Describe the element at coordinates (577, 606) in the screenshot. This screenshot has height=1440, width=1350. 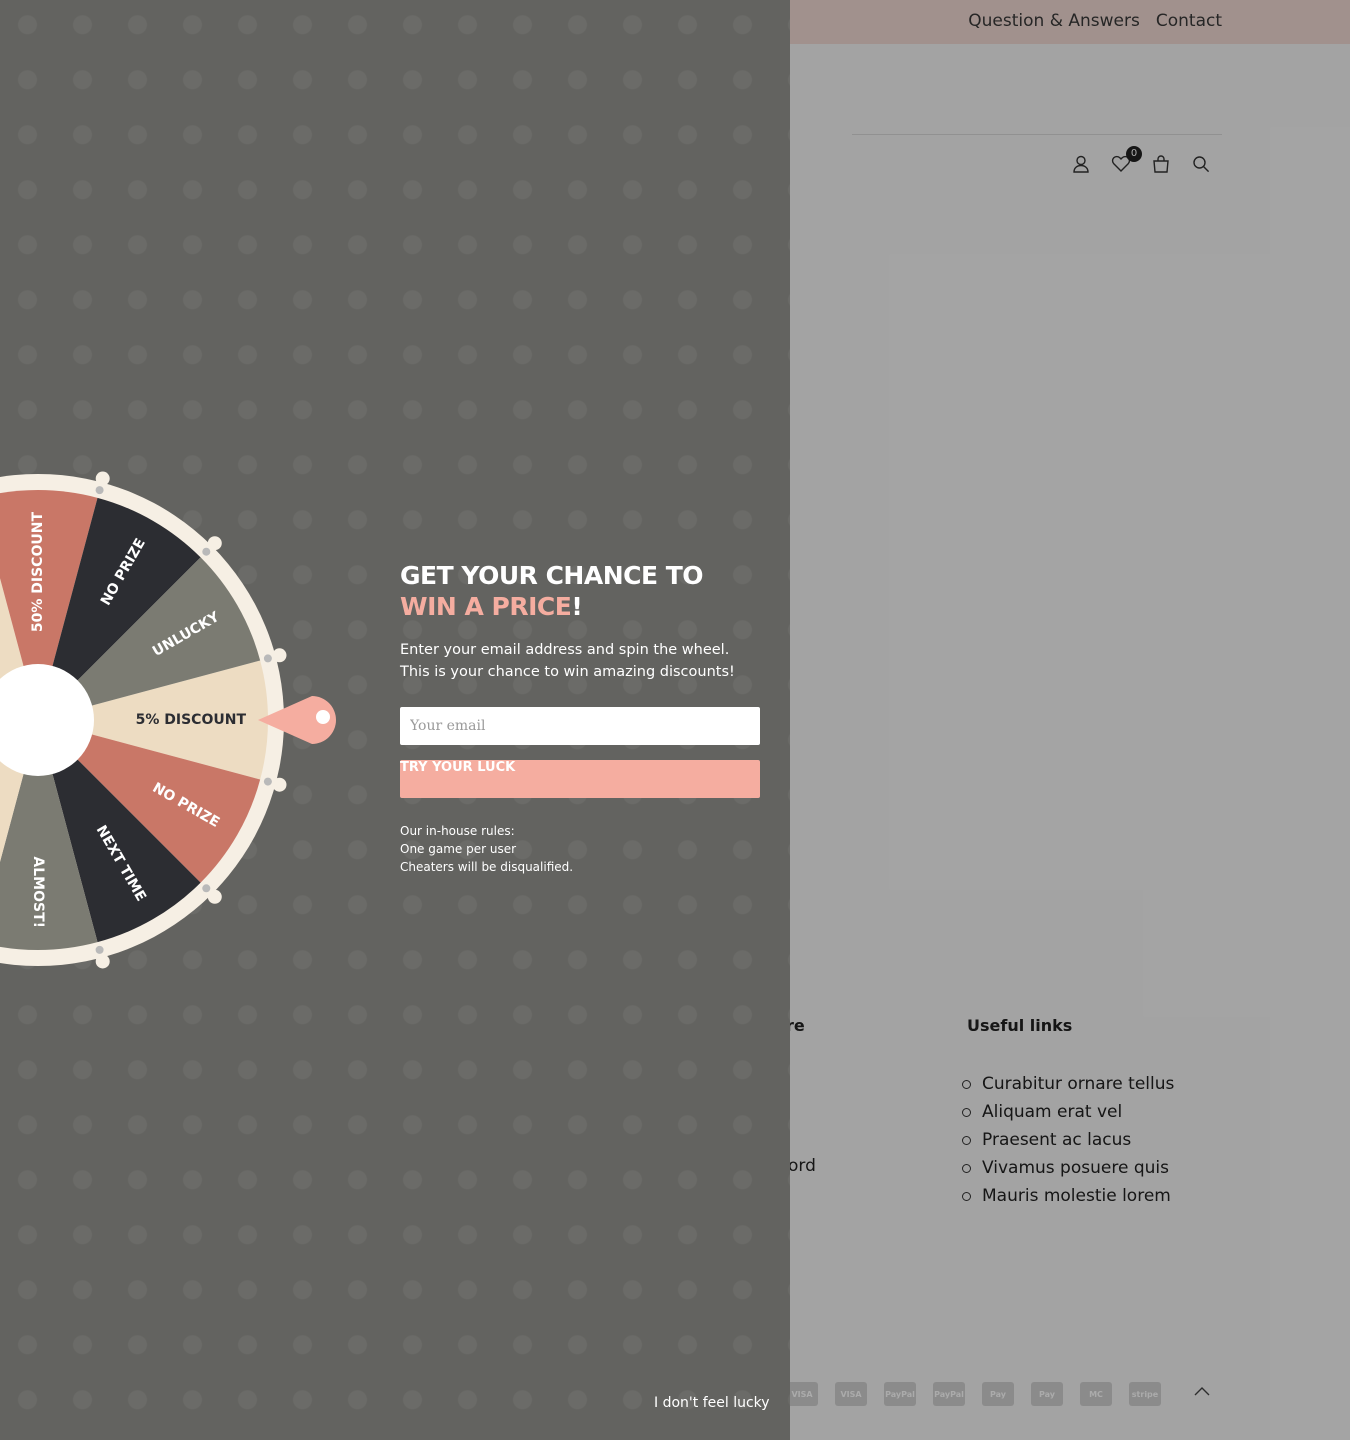
I see `title-end: !` at that location.